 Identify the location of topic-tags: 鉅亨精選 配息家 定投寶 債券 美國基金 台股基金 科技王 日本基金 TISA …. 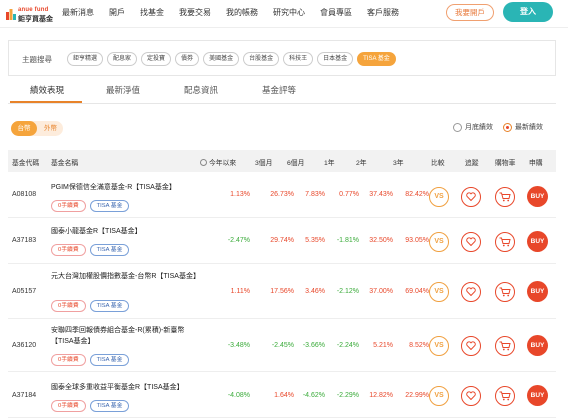
(233, 59).